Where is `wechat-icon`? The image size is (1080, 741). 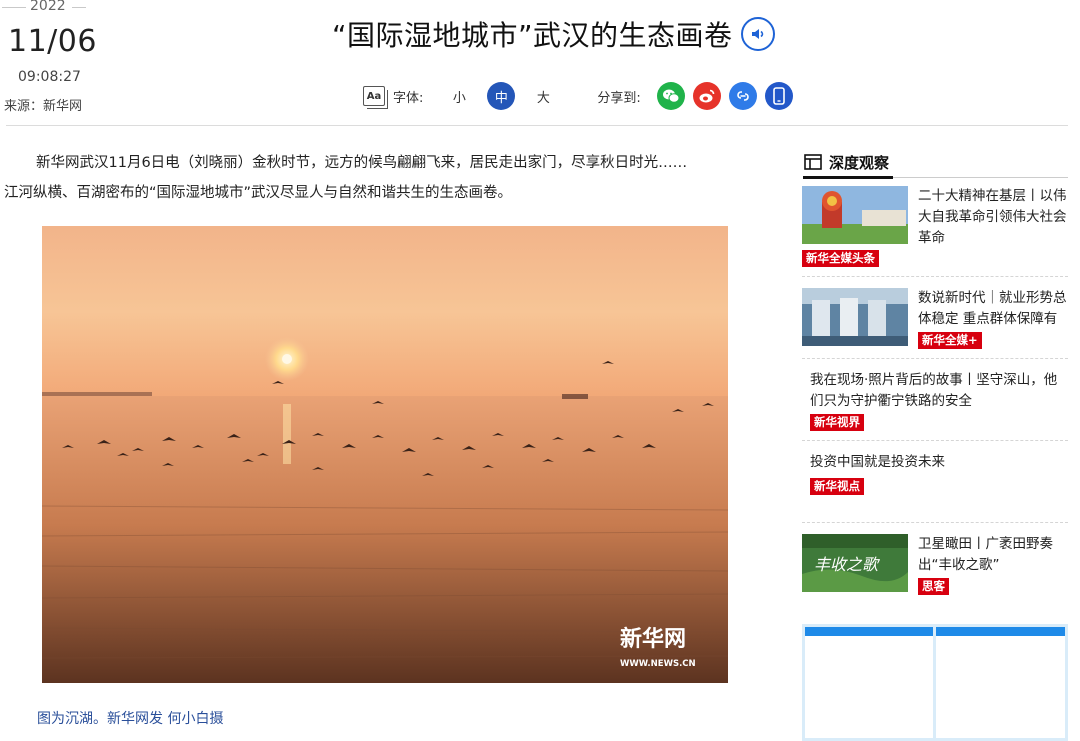
wechat-icon is located at coordinates (671, 96).